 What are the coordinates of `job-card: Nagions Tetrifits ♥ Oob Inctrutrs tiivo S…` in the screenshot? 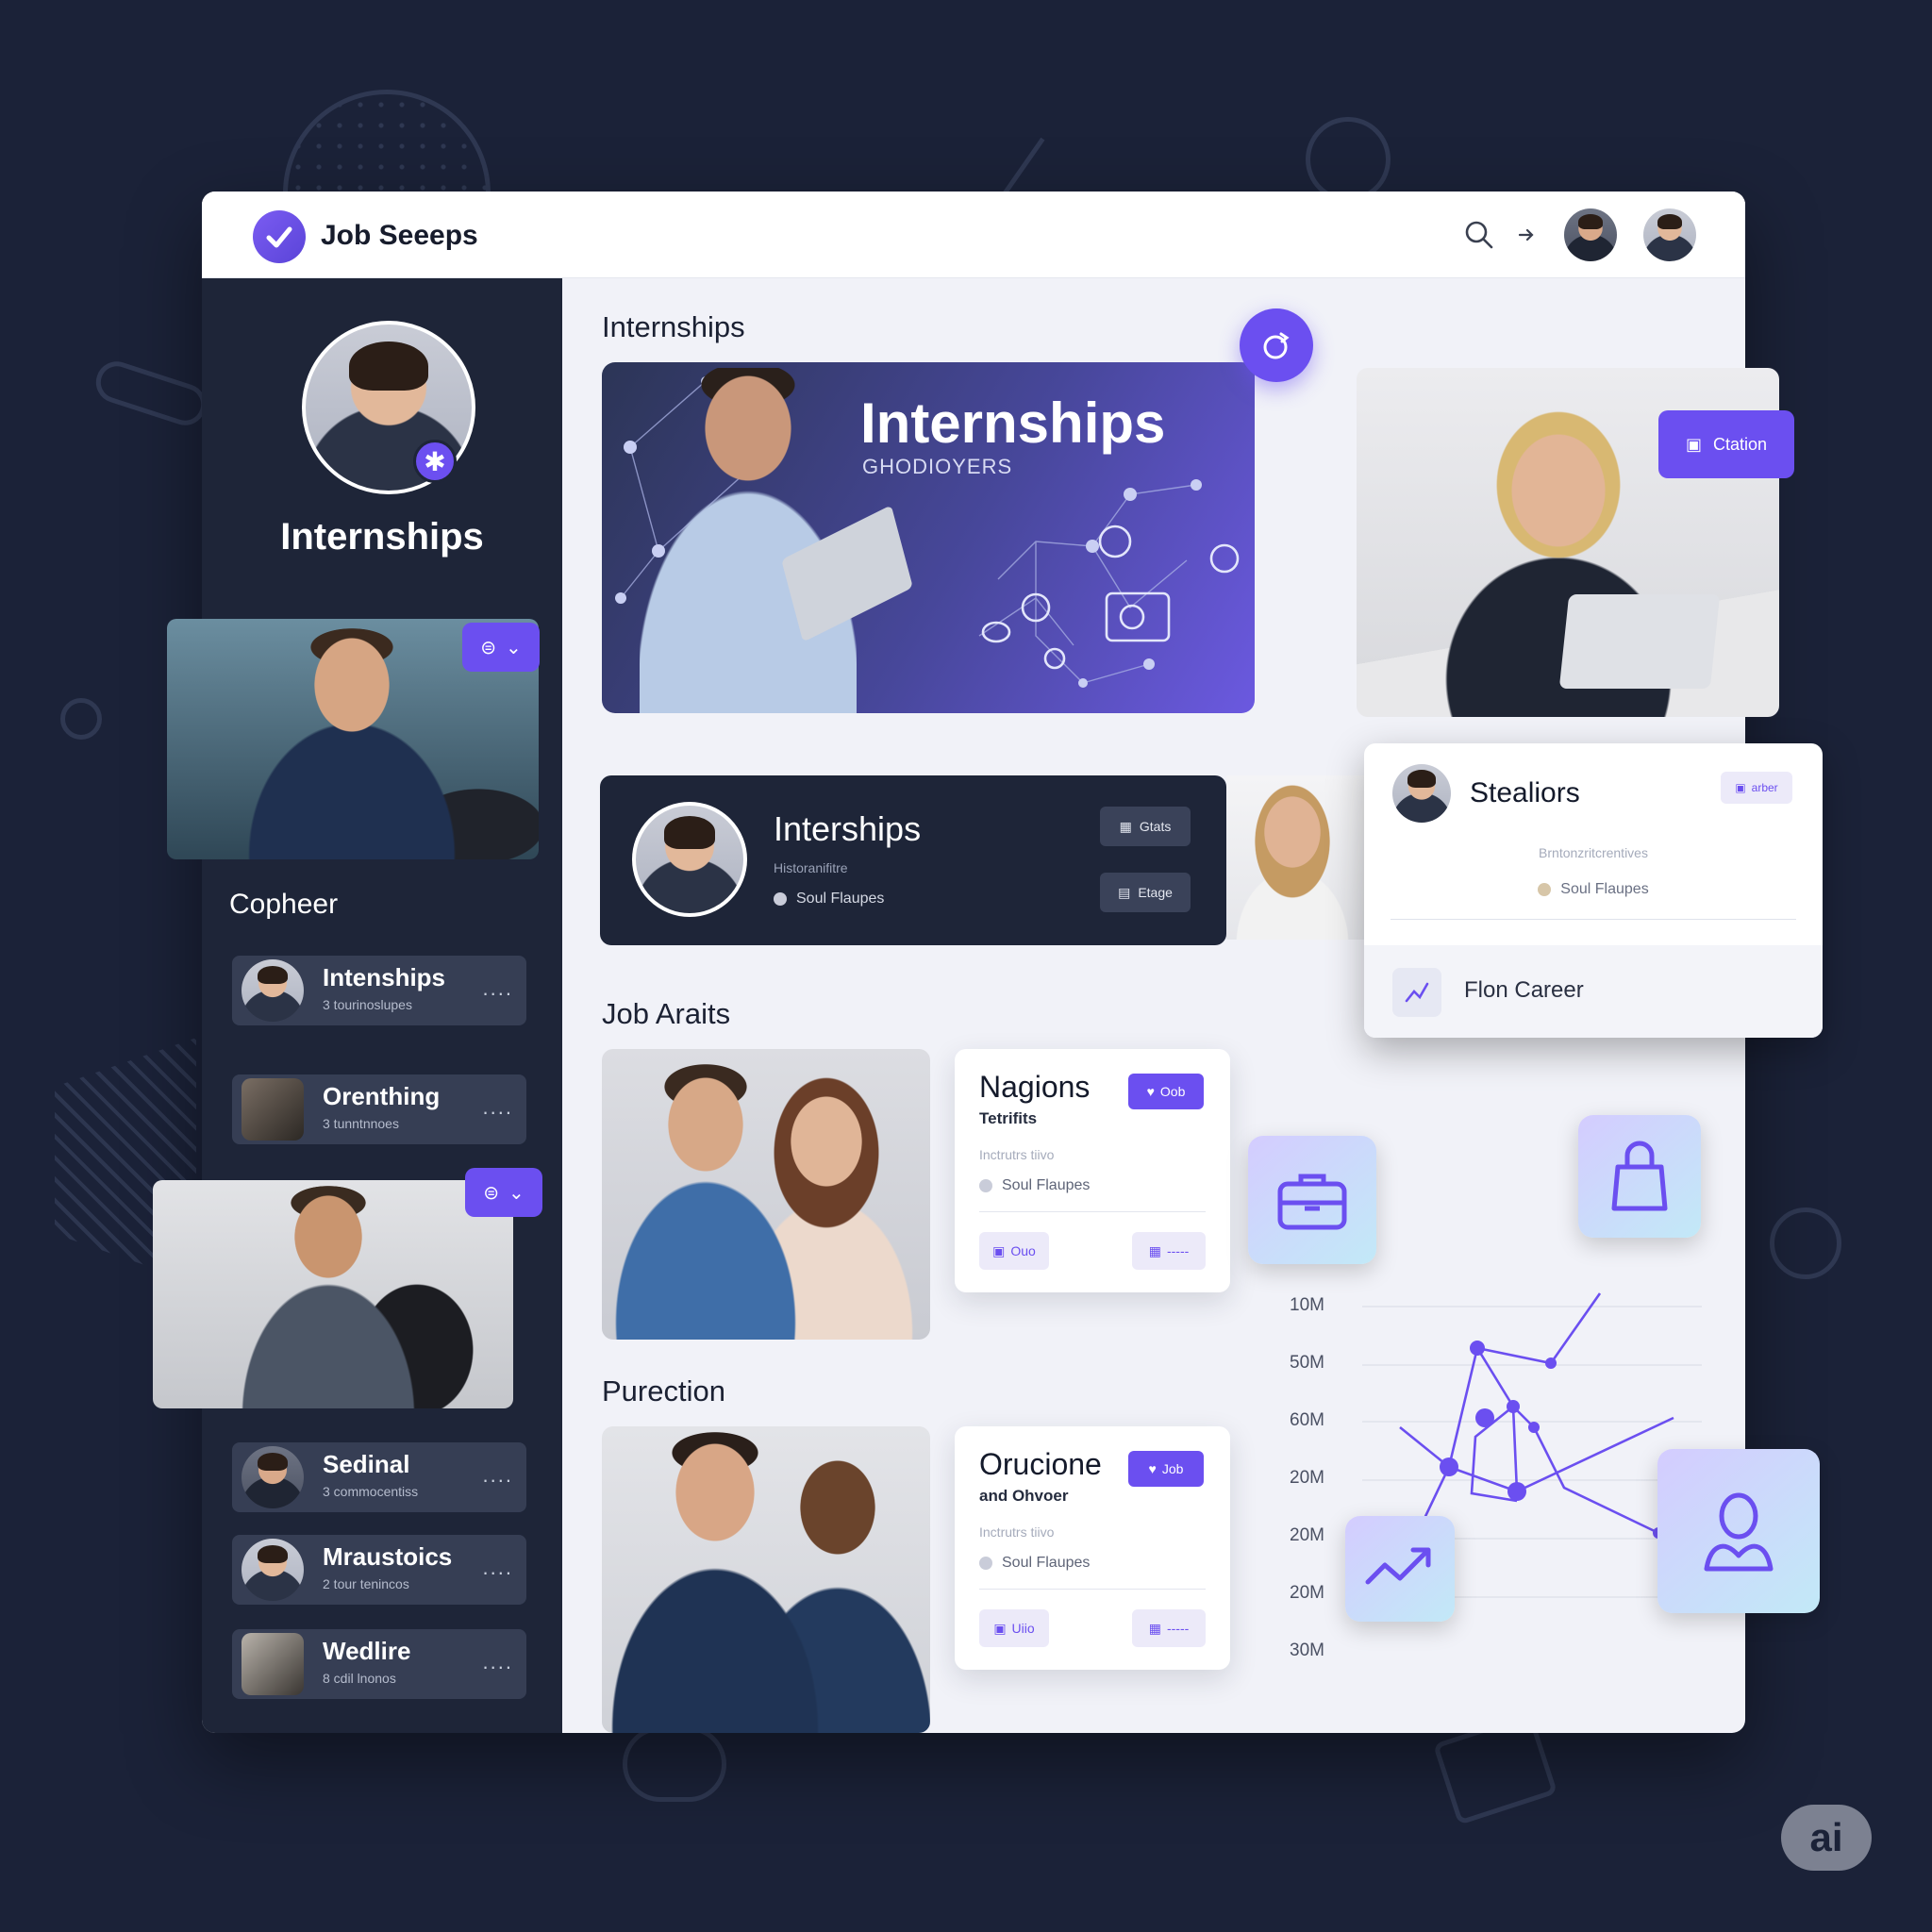 It's located at (1092, 1170).